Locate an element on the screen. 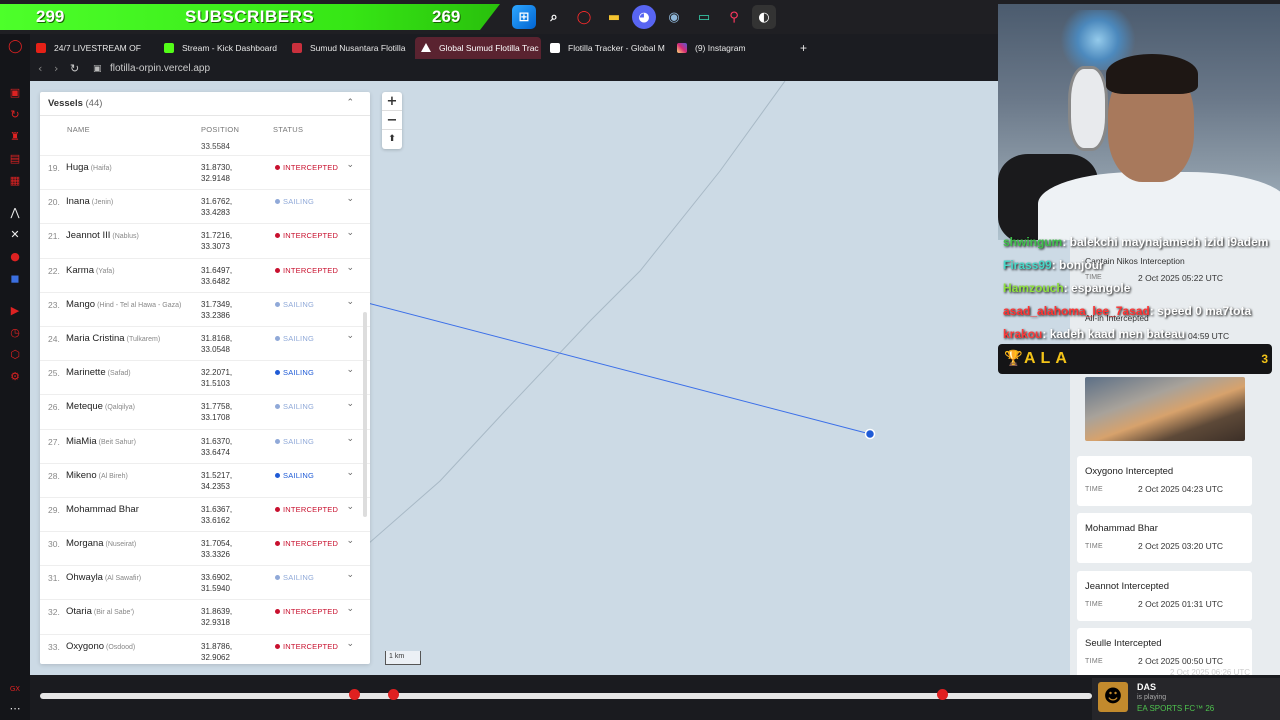 The height and width of the screenshot is (720, 1280). sidebar-app-icon: ▦ is located at coordinates (15, 181).